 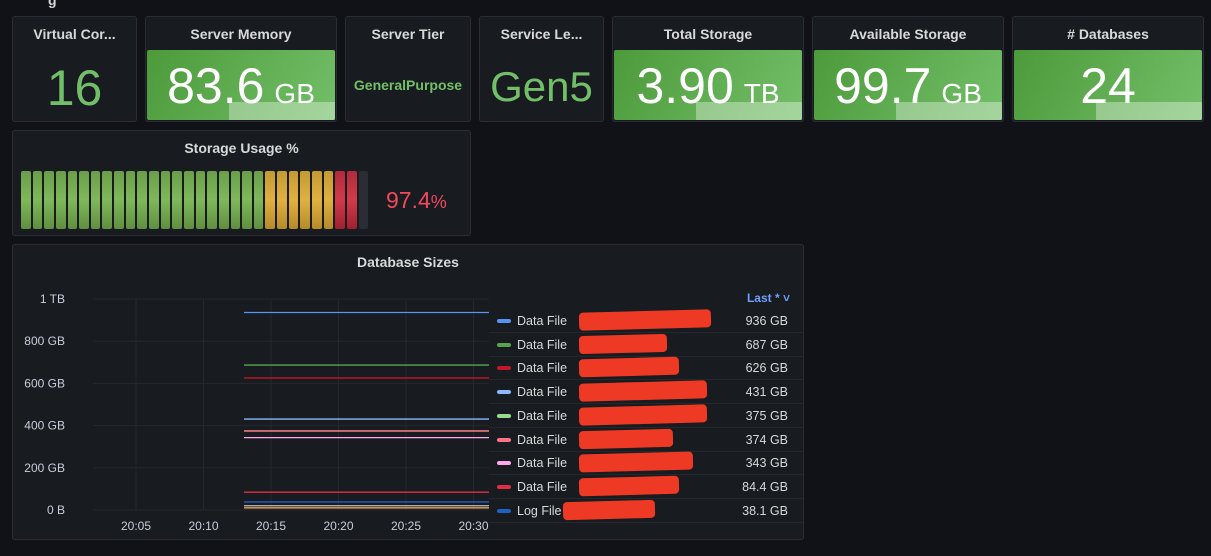 I want to click on legend-item: Log File 38.1 GB, so click(x=646, y=511).